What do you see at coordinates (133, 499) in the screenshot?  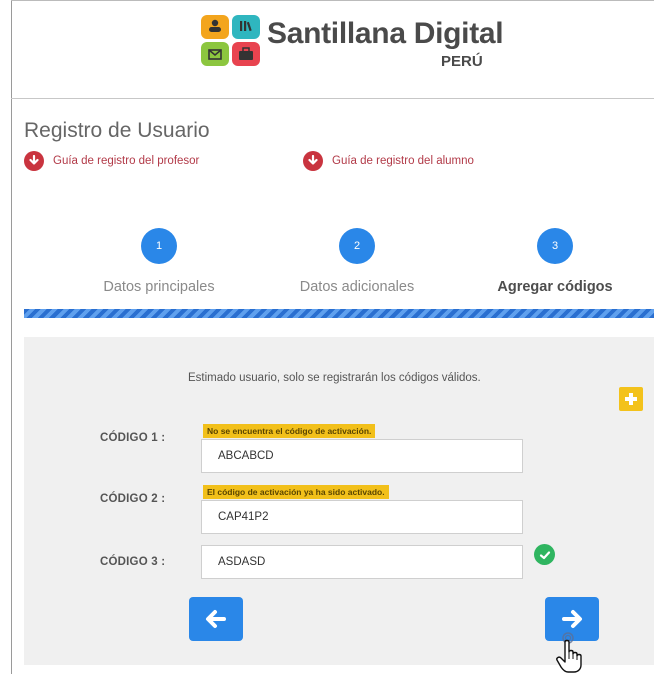 I see `code-2-label: CÓDIGO 2 :` at bounding box center [133, 499].